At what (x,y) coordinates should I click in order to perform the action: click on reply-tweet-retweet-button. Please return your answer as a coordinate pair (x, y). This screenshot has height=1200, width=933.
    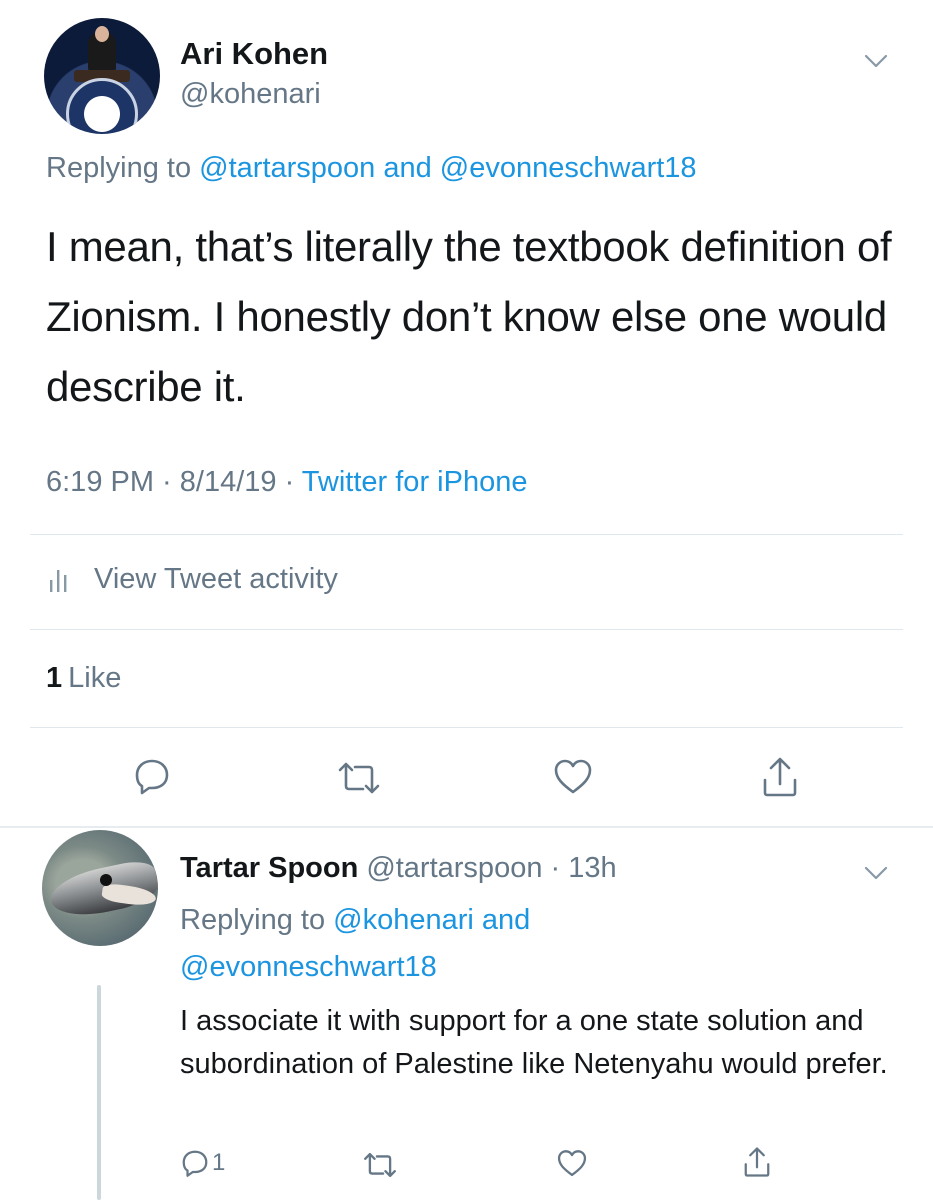
    Looking at the image, I should click on (380, 1165).